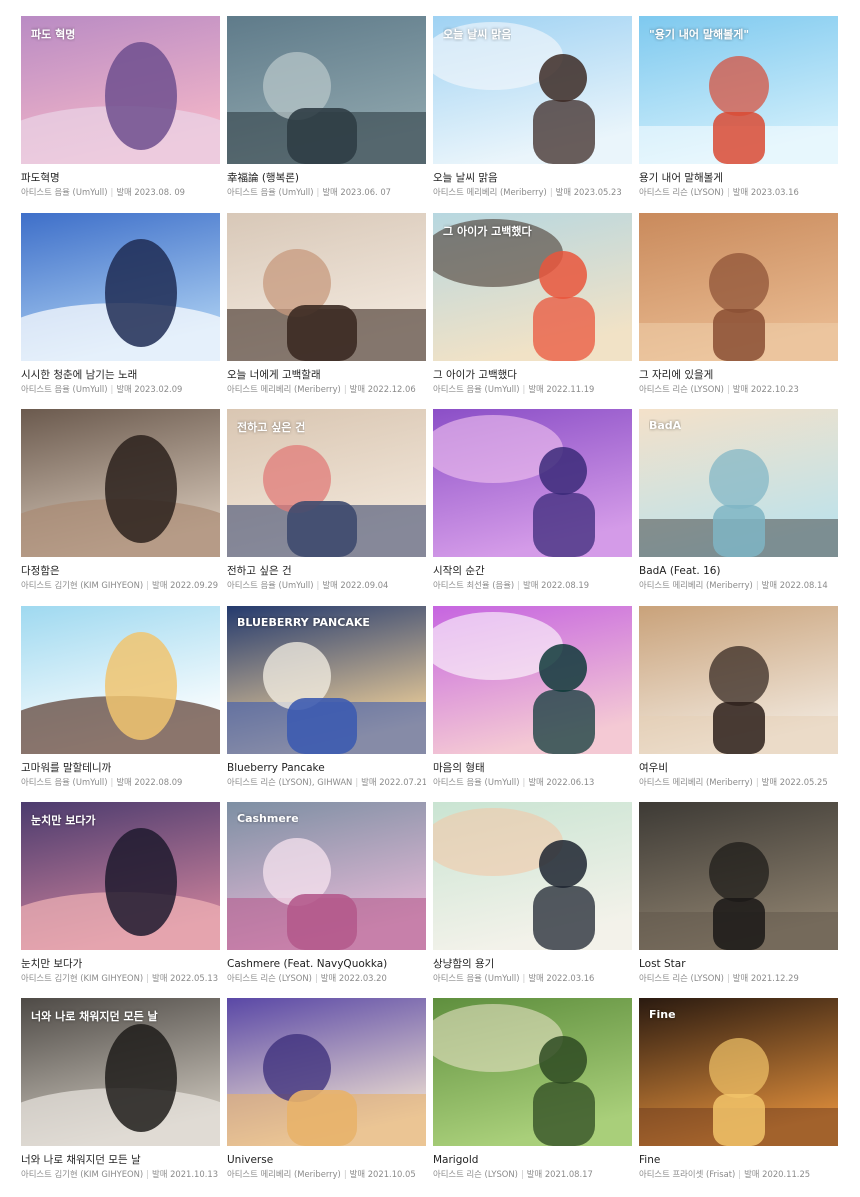  What do you see at coordinates (561, 978) in the screenshot?
I see `album-release-date: 발매 2022.03.16` at bounding box center [561, 978].